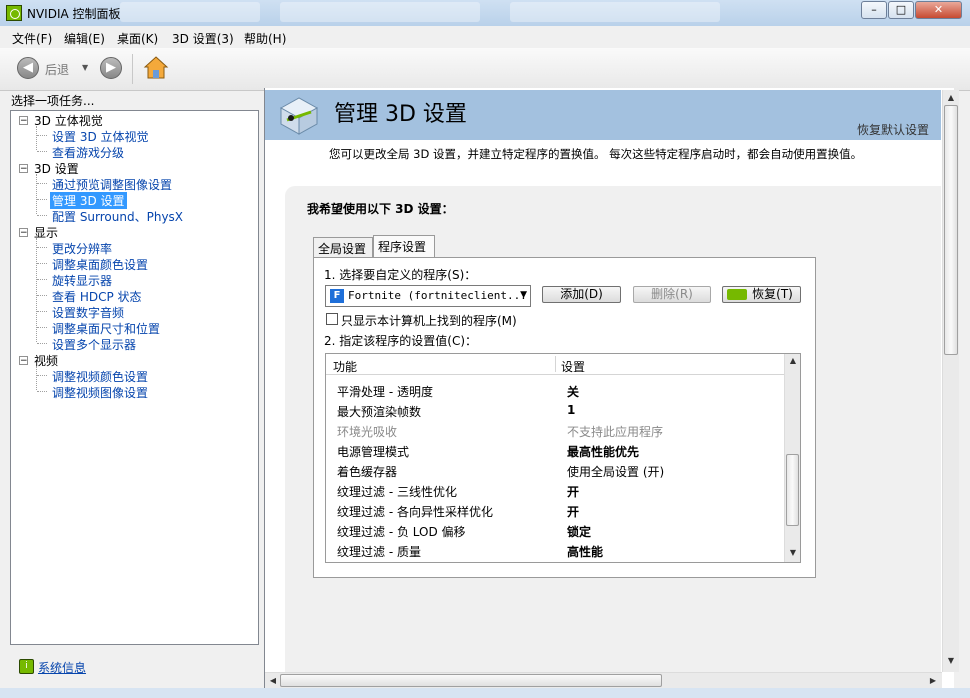 This screenshot has width=970, height=698. Describe the element at coordinates (555, 450) in the screenshot. I see `table-row: 电源管理模式 最高性能优先` at that location.